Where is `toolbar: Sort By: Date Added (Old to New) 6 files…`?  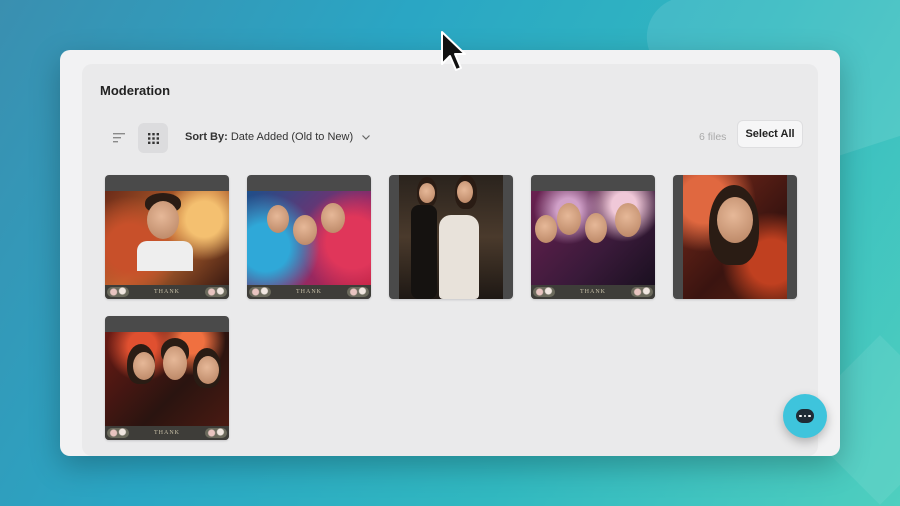 toolbar: Sort By: Date Added (Old to New) 6 files… is located at coordinates (450, 136).